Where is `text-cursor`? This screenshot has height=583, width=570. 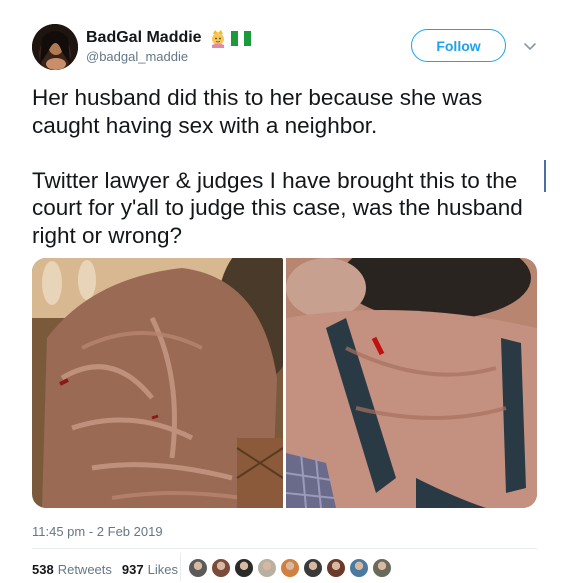 text-cursor is located at coordinates (545, 176).